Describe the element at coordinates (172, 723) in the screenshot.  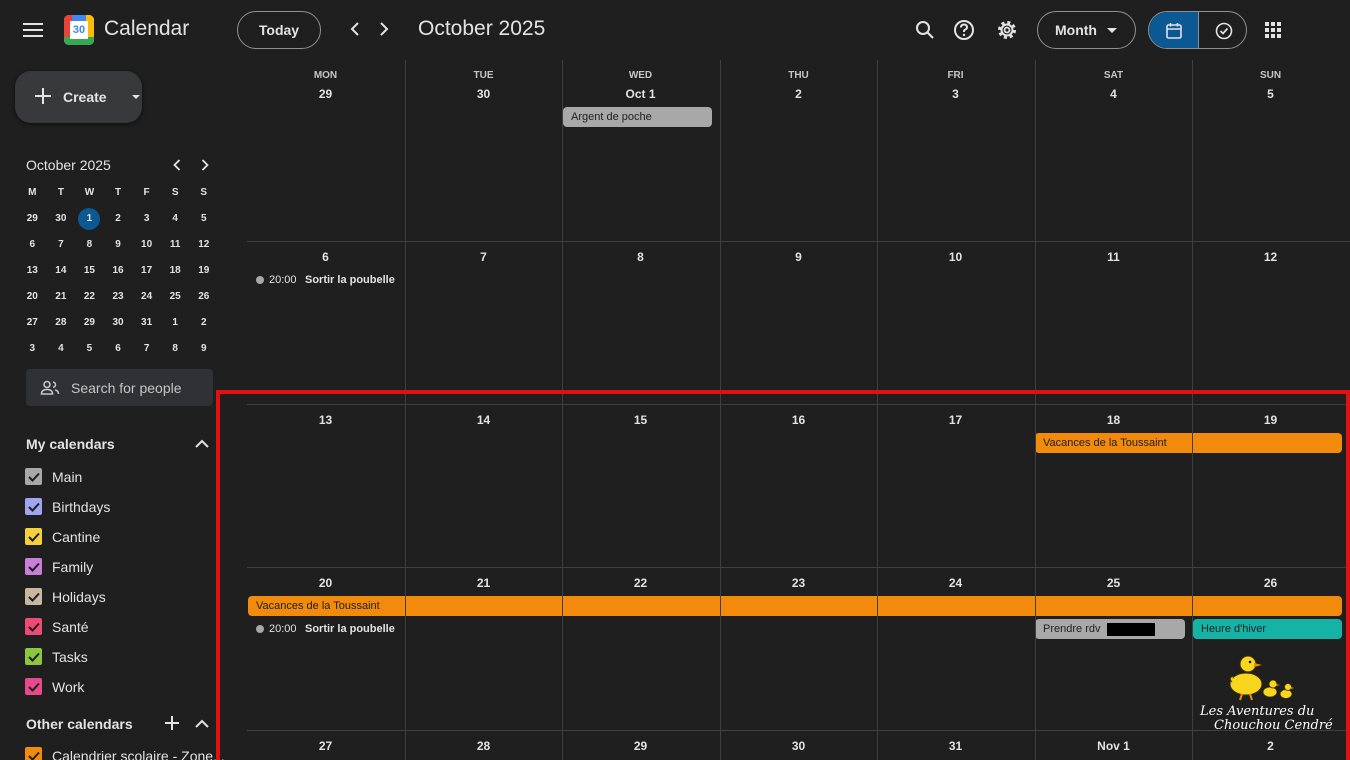
I see `add-other-calendar-plus-icon` at that location.